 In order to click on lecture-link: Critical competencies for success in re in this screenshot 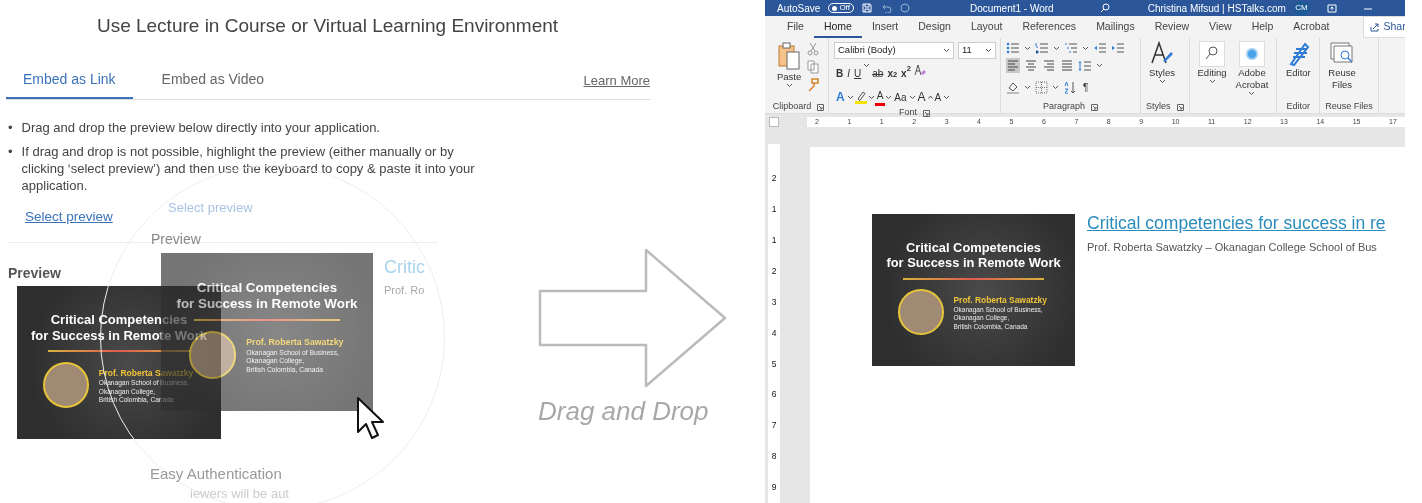, I will do `click(1236, 224)`.